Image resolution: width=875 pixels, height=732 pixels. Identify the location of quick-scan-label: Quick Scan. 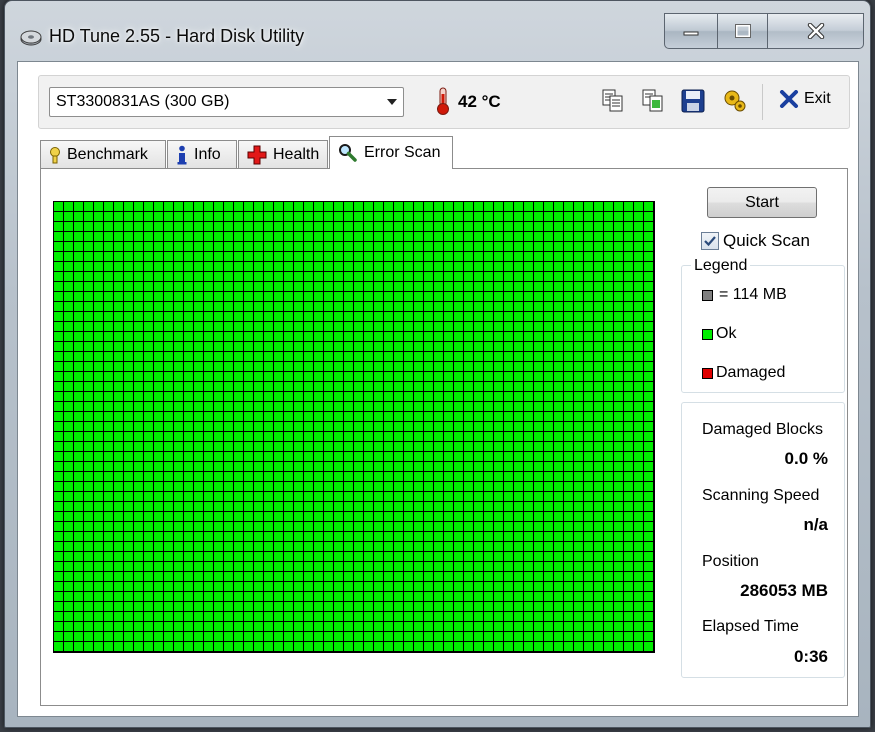
(766, 240).